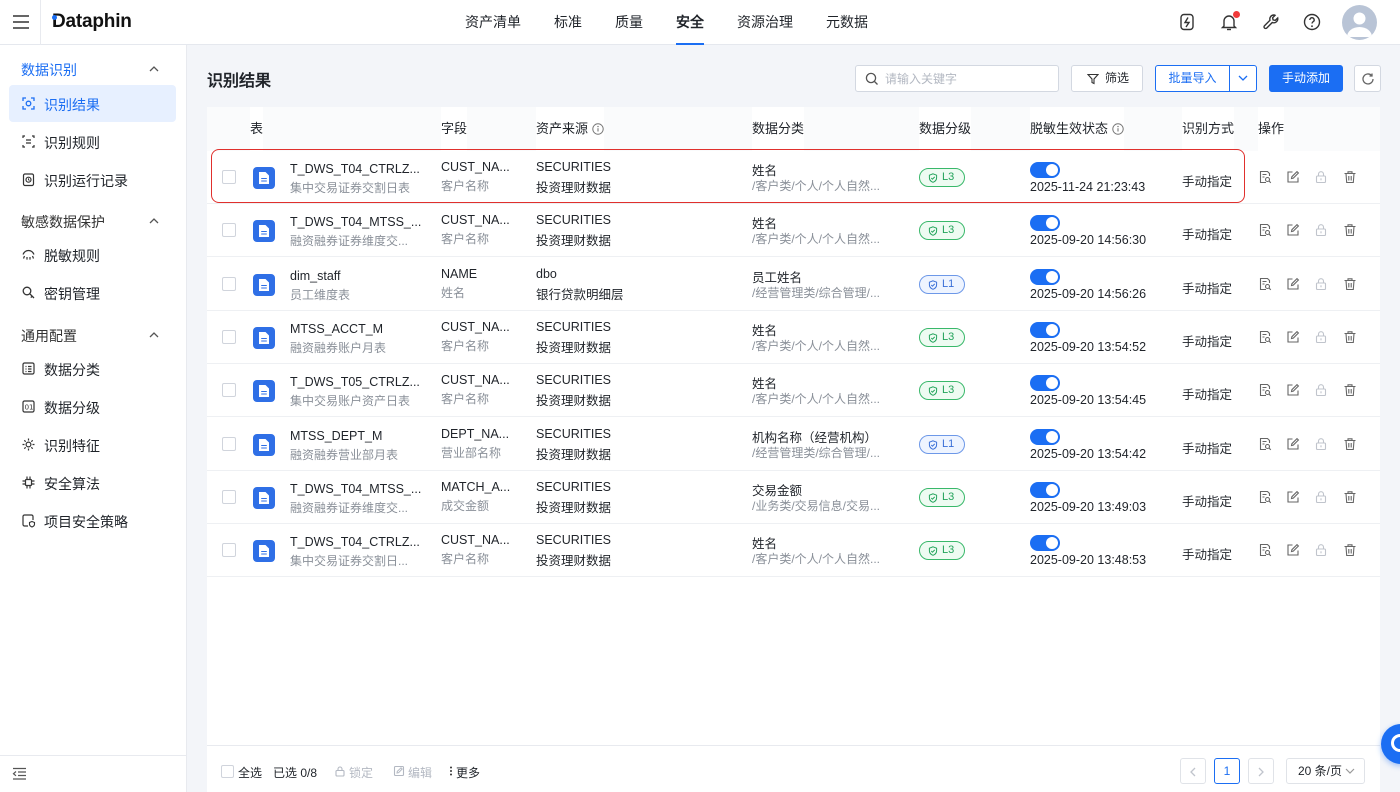  What do you see at coordinates (1390, 744) in the screenshot?
I see `assistant-float-button` at bounding box center [1390, 744].